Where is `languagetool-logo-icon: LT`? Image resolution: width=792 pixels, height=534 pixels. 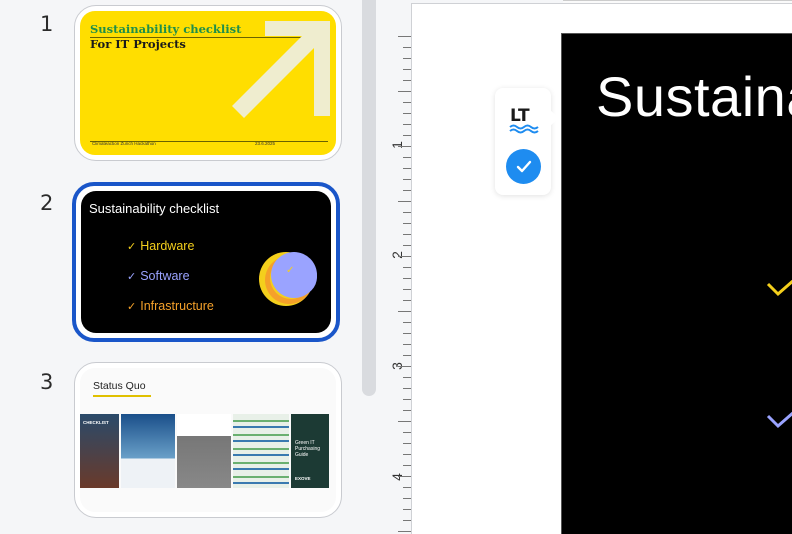
languagetool-logo-icon: LT is located at coordinates (524, 121).